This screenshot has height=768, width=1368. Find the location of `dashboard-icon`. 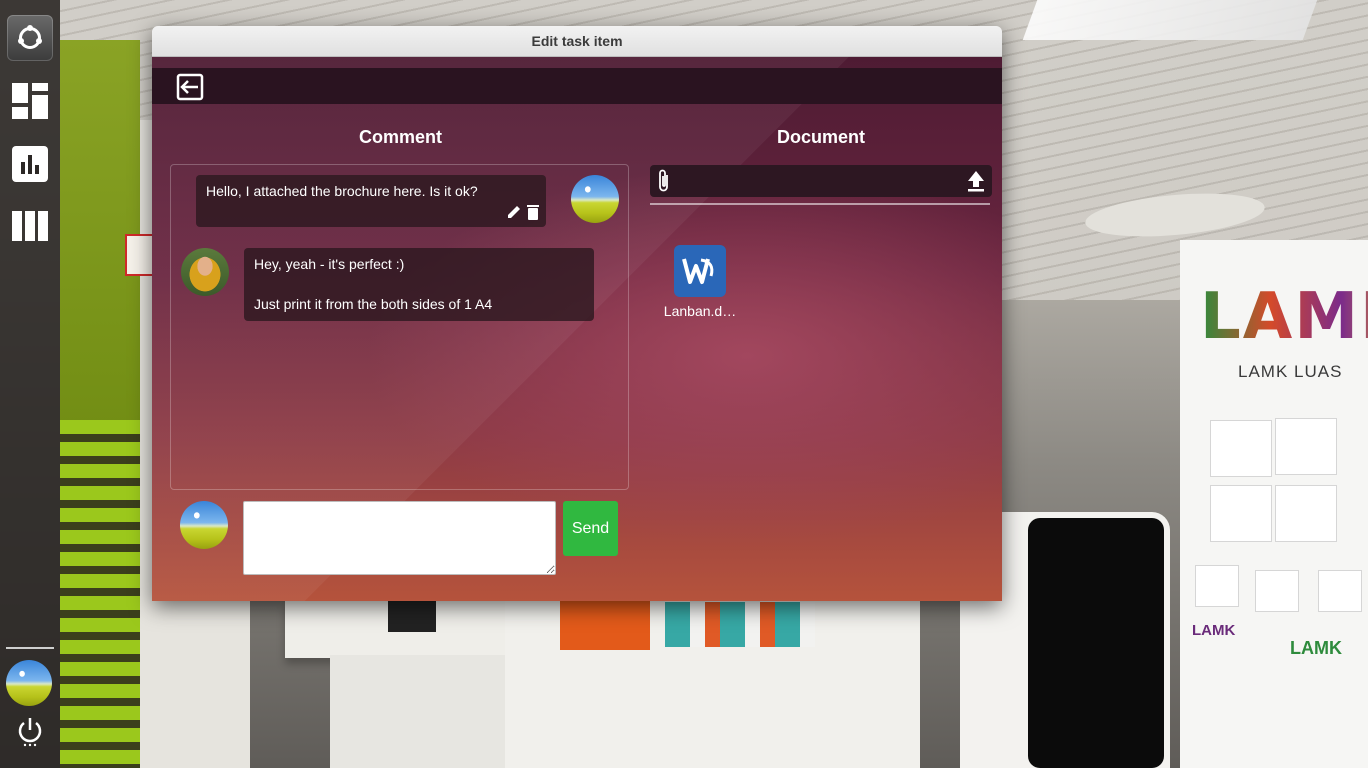

dashboard-icon is located at coordinates (30, 101).